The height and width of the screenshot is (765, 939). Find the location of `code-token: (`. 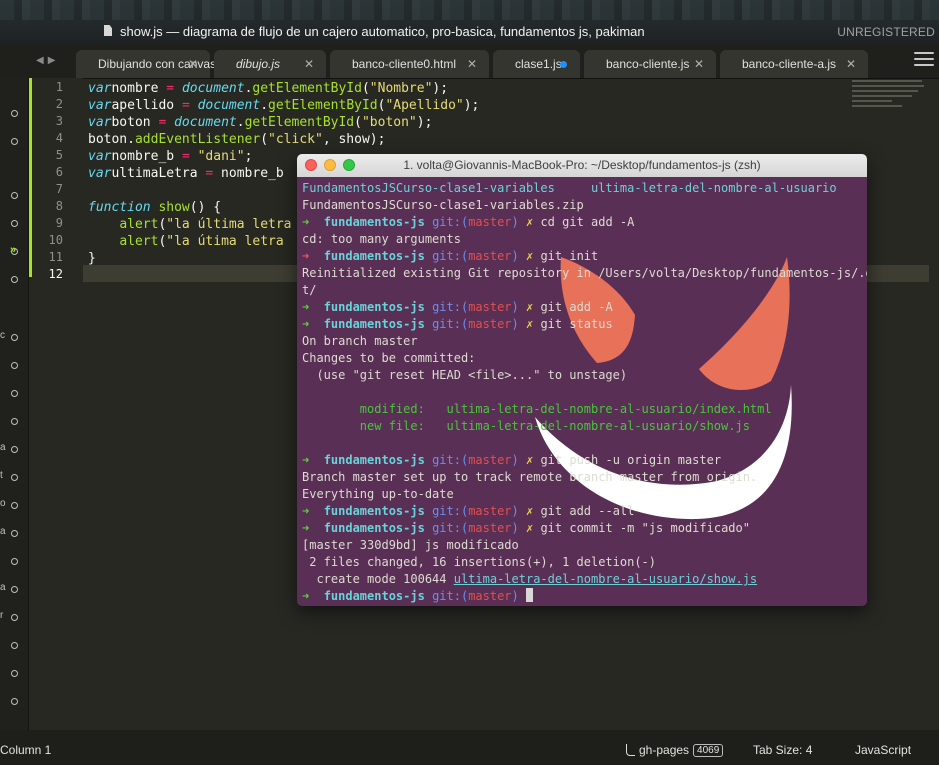

code-token: ( is located at coordinates (358, 122).